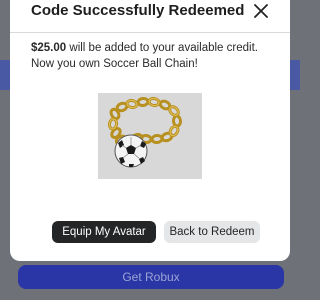 The height and width of the screenshot is (300, 320). What do you see at coordinates (114, 64) in the screenshot?
I see `item-owned-message: Now you own Soccer Ball Chain!` at bounding box center [114, 64].